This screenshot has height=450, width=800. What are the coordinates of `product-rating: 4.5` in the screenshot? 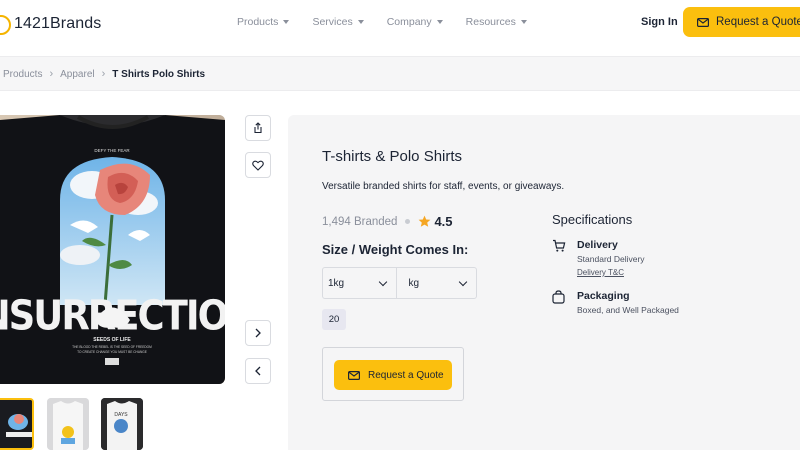 It's located at (435, 221).